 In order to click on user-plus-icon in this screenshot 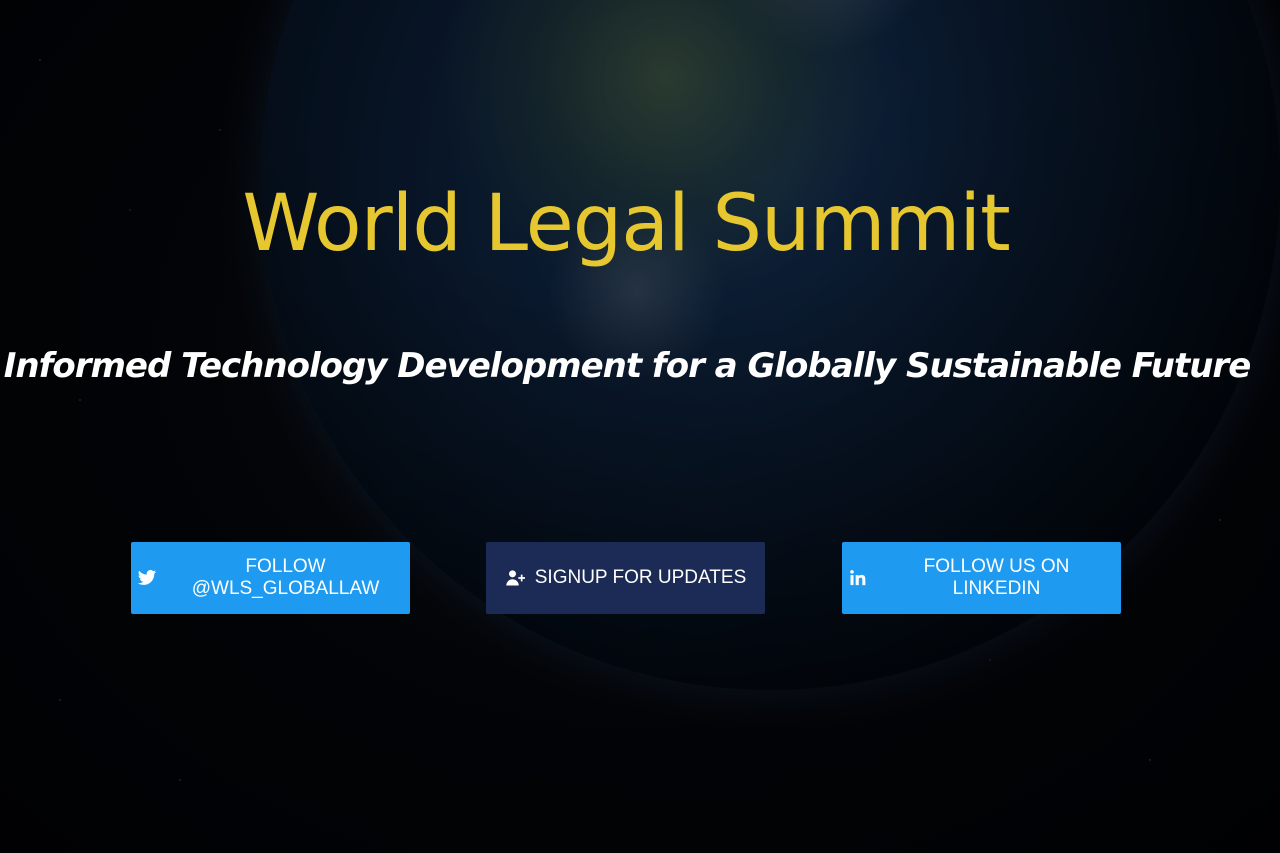, I will do `click(515, 578)`.